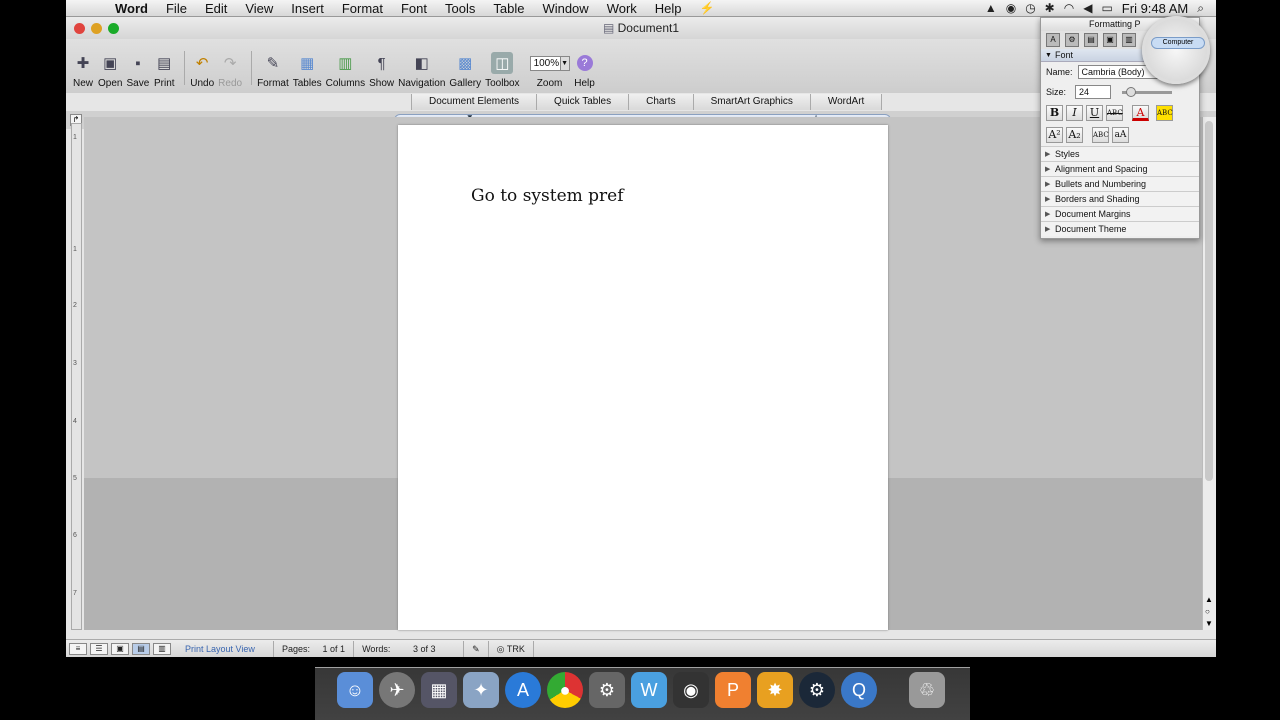 This screenshot has height=720, width=1280. What do you see at coordinates (565, 8) in the screenshot?
I see `menu-window: Window` at bounding box center [565, 8].